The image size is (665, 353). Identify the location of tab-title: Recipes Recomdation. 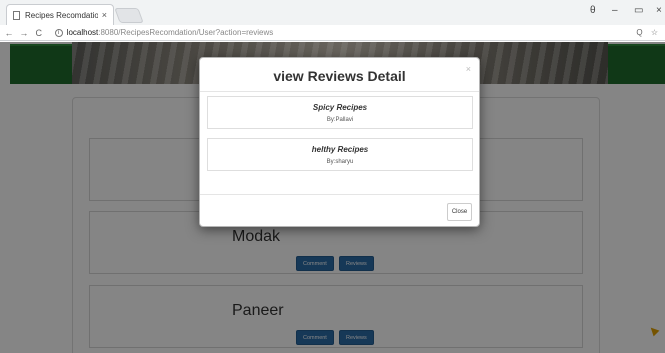
(61, 15).